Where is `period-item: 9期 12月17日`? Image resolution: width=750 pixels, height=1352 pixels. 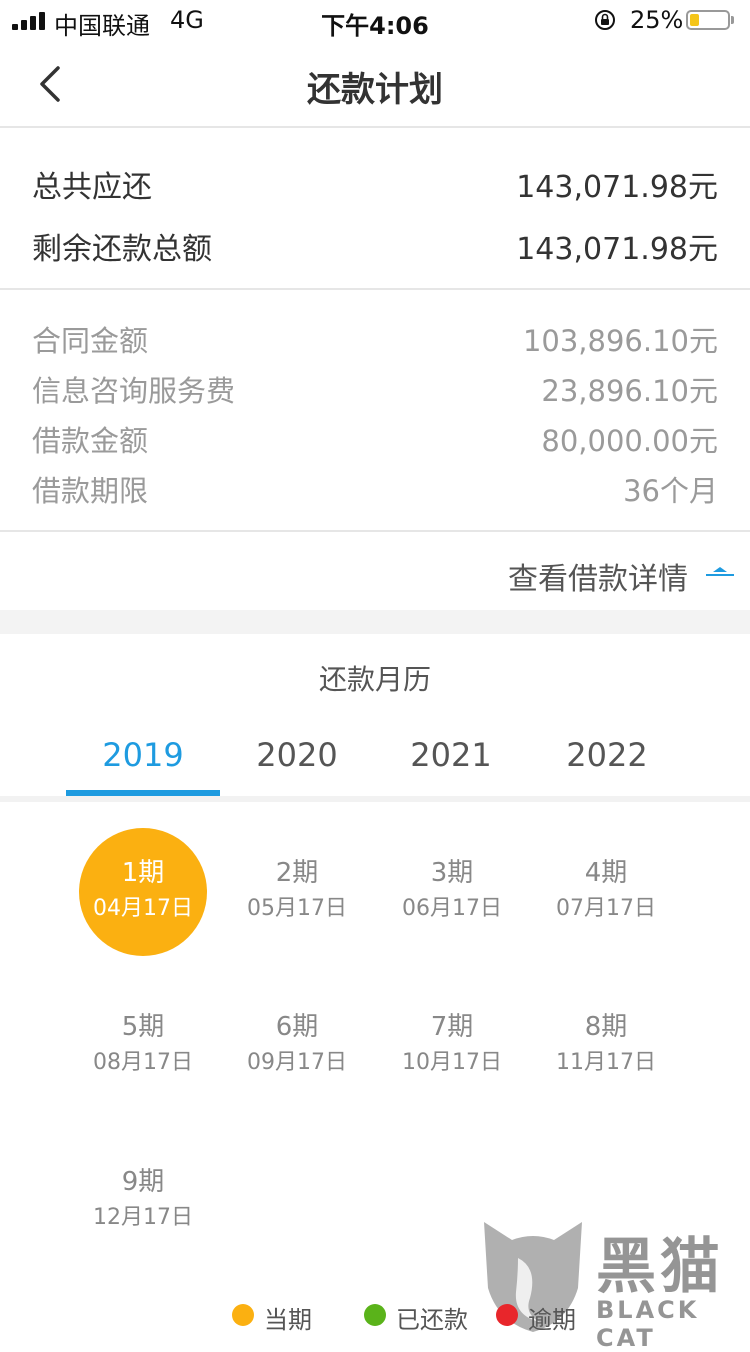 period-item: 9期 12月17日 is located at coordinates (143, 1202).